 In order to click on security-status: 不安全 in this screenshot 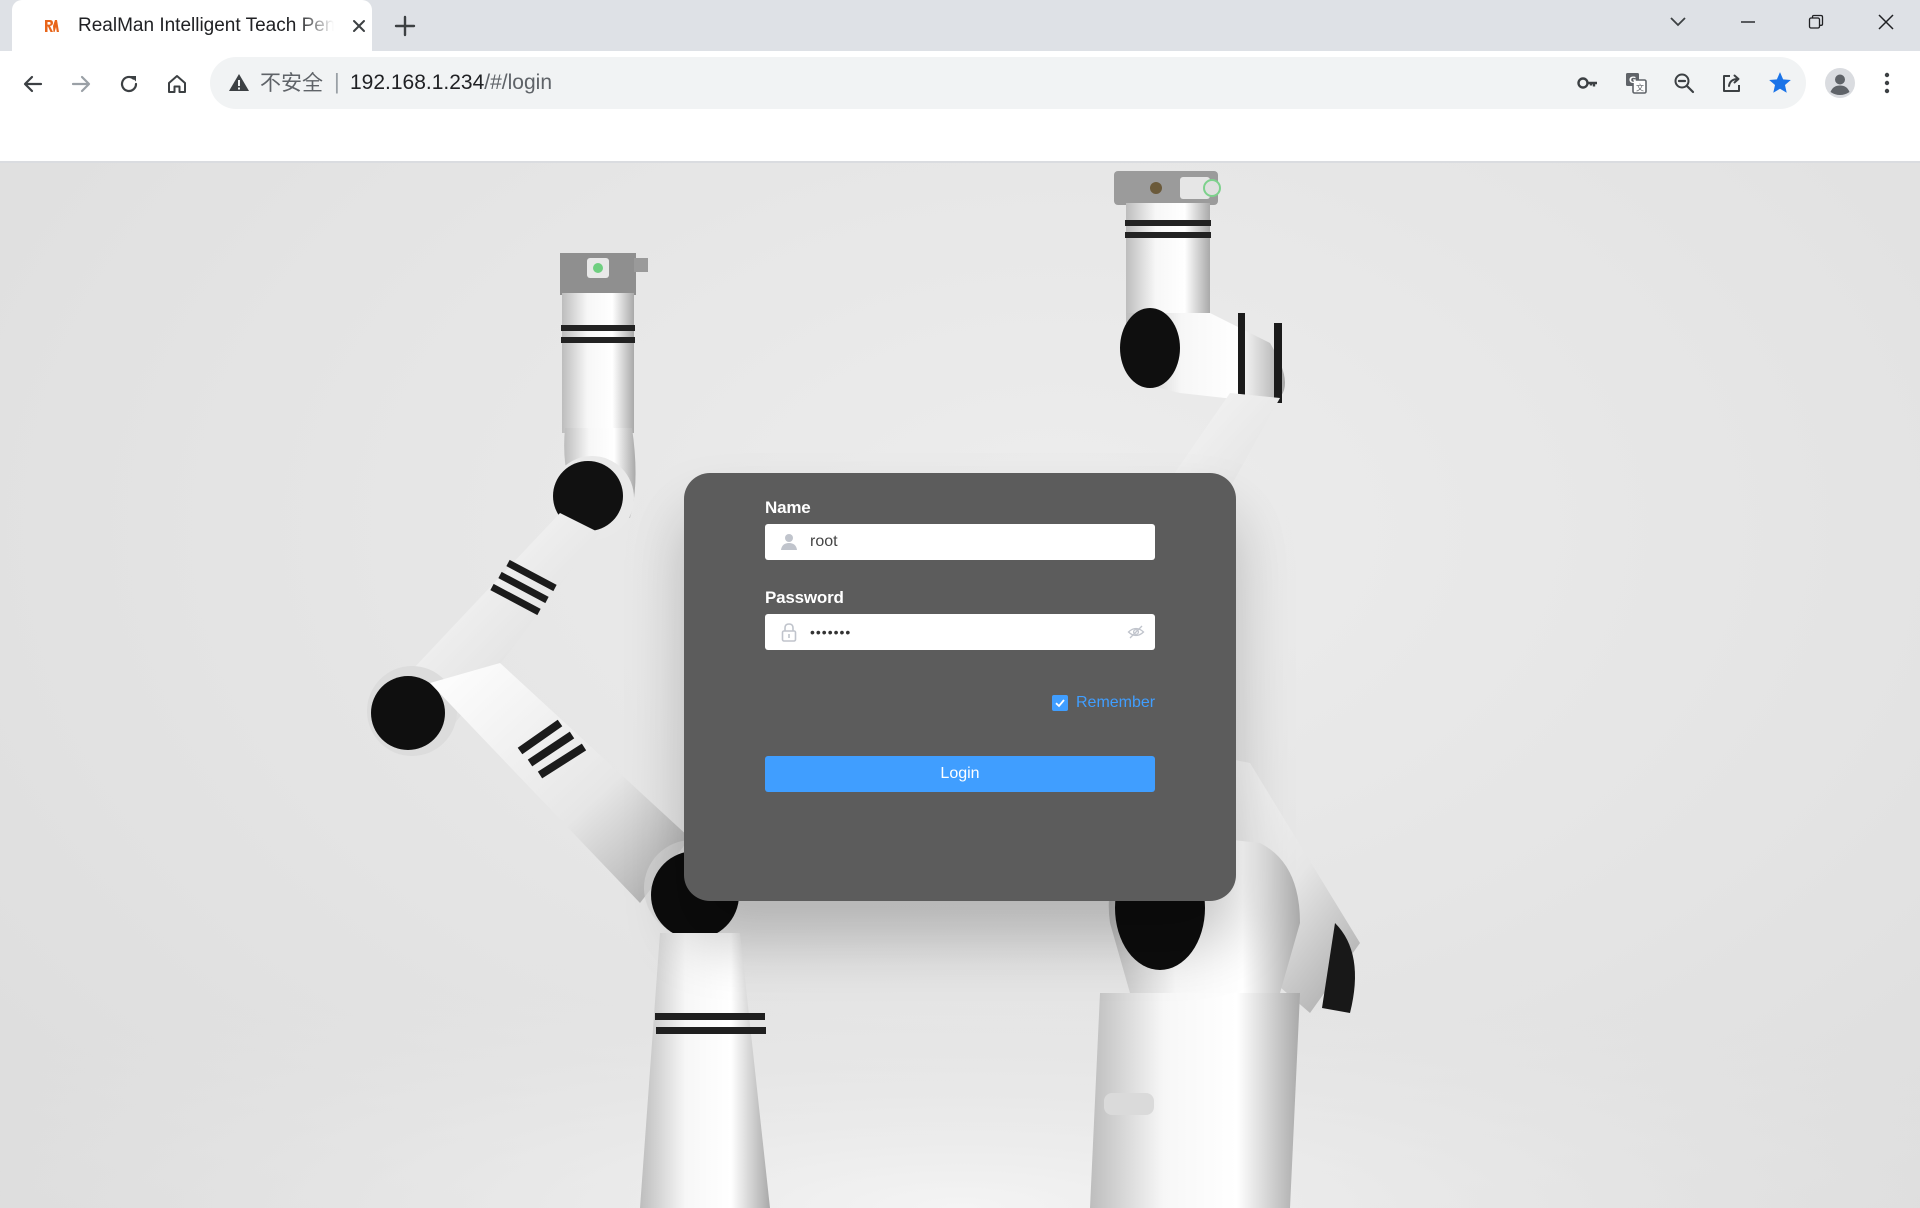, I will do `click(291, 83)`.